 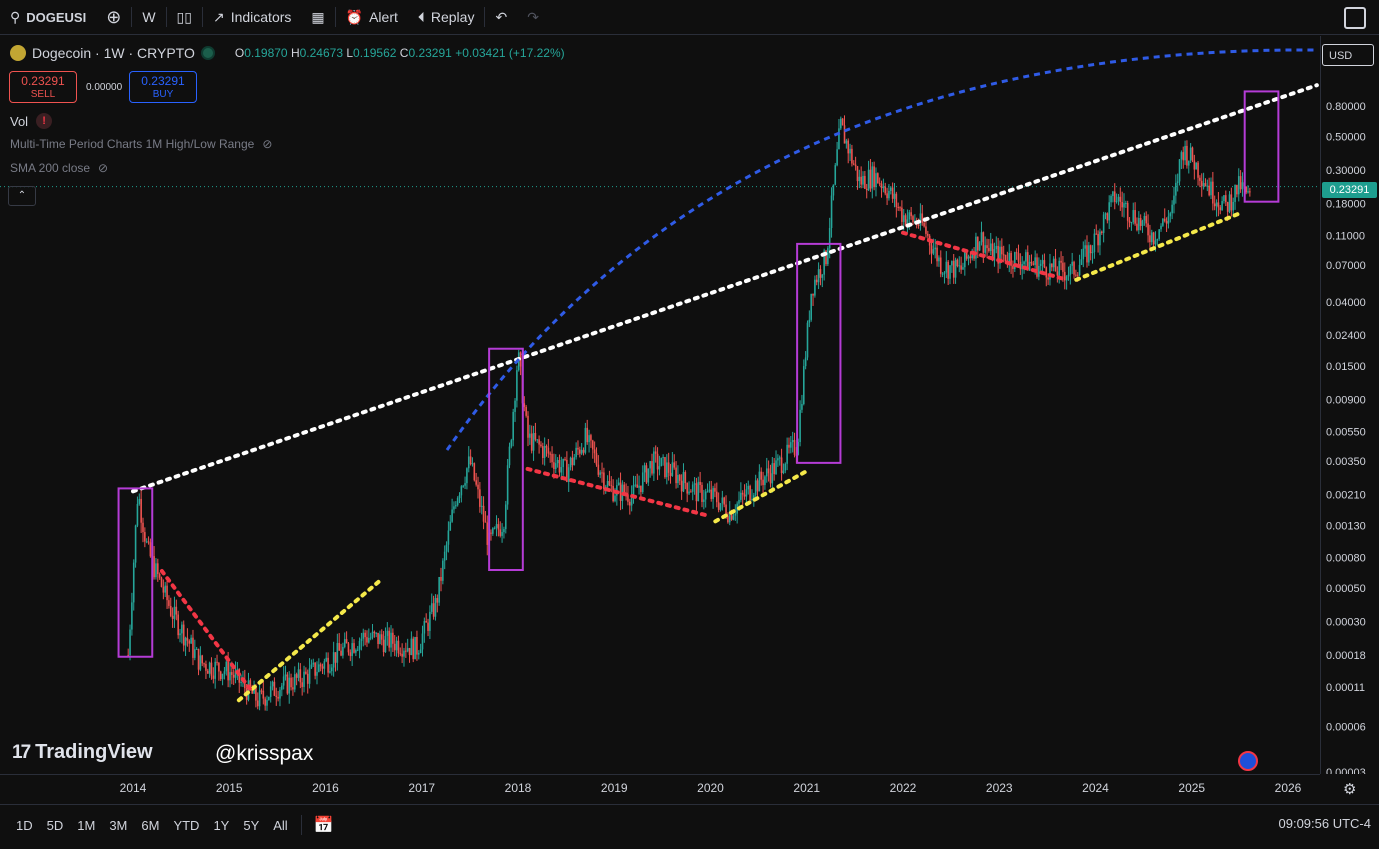 I want to click on symbol-label: DOGEUSI, so click(x=56, y=17).